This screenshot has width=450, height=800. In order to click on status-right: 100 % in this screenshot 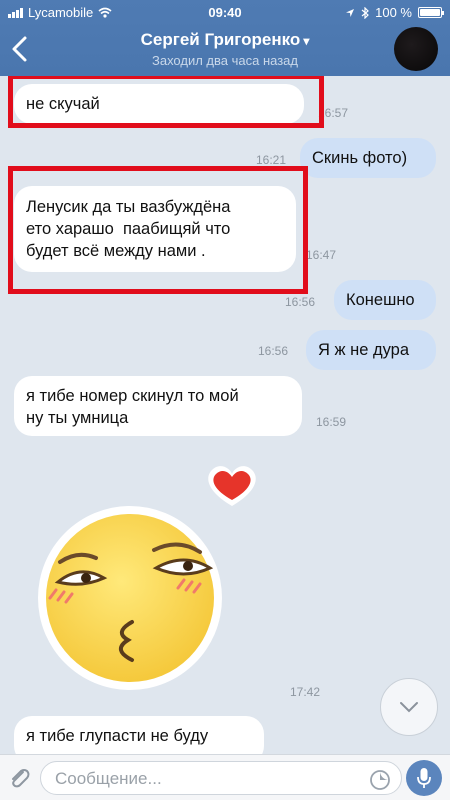, I will do `click(394, 12)`.